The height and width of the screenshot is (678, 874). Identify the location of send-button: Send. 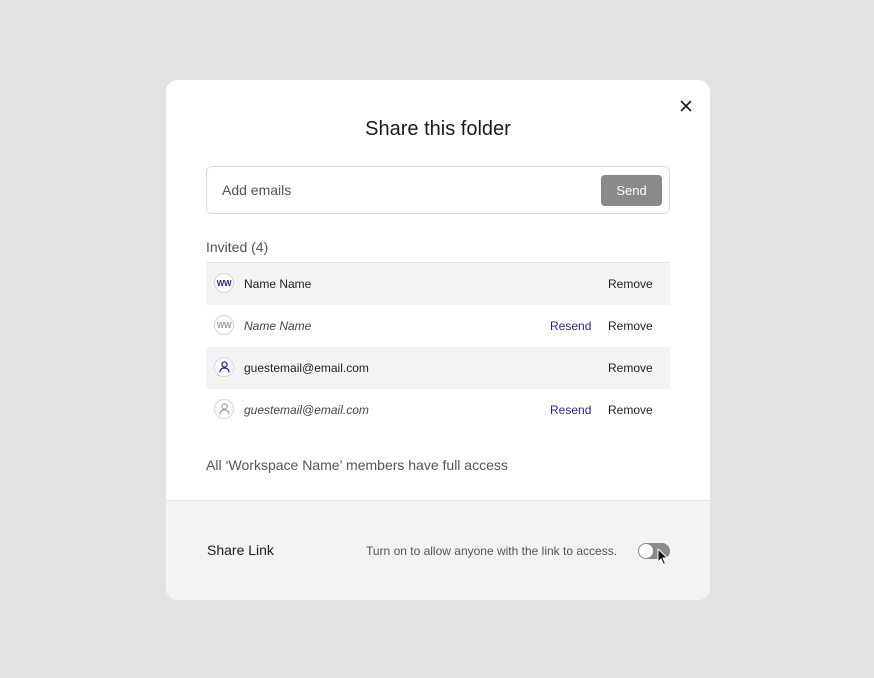
(631, 190).